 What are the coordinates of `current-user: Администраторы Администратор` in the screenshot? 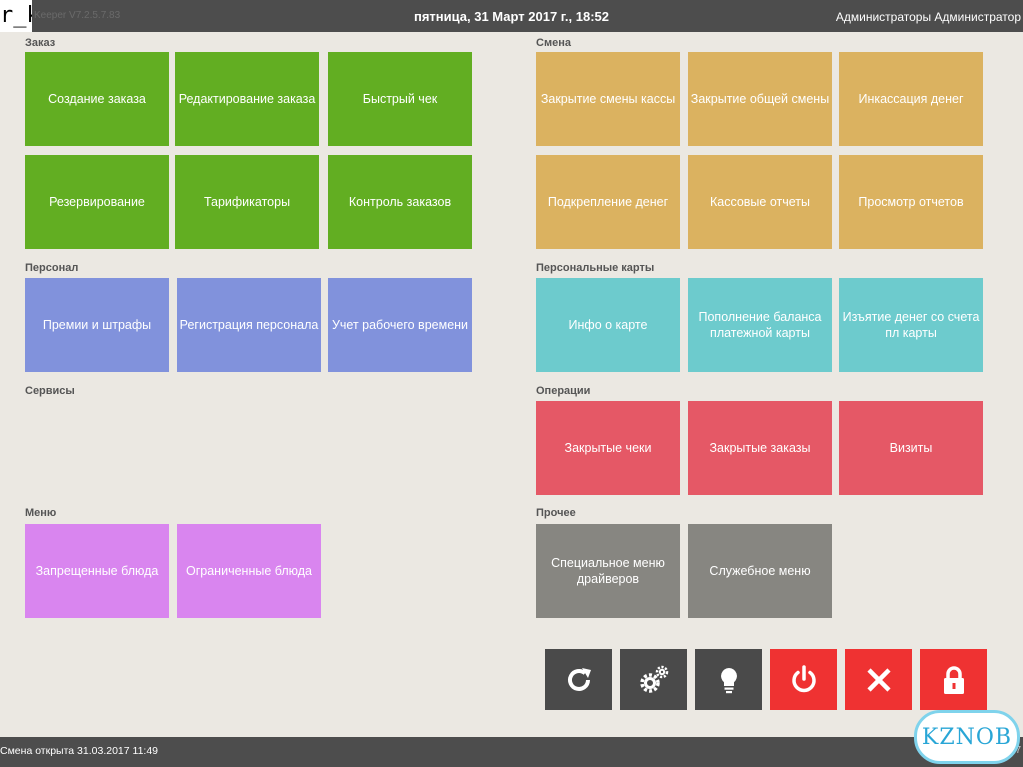 It's located at (928, 17).